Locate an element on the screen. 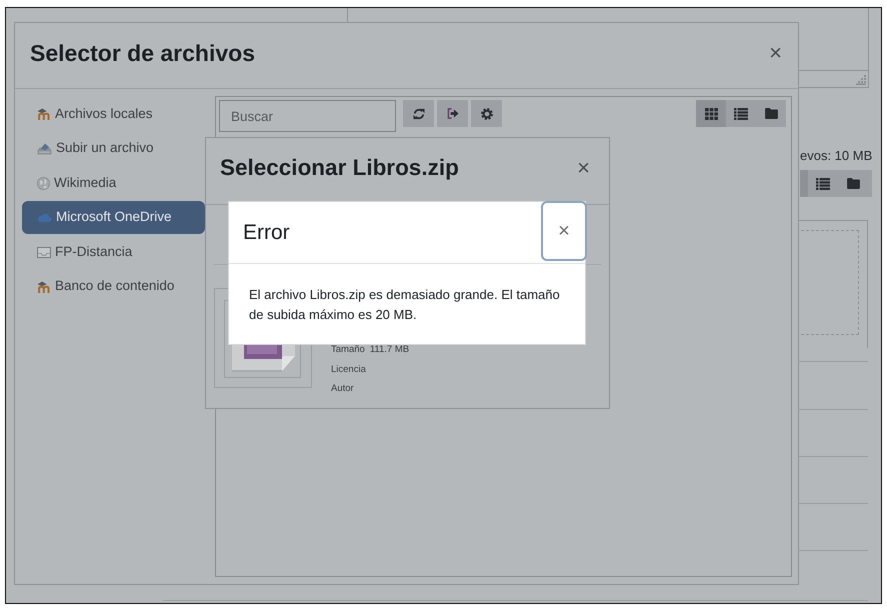  dialog-title: Selector de archivos is located at coordinates (142, 52).